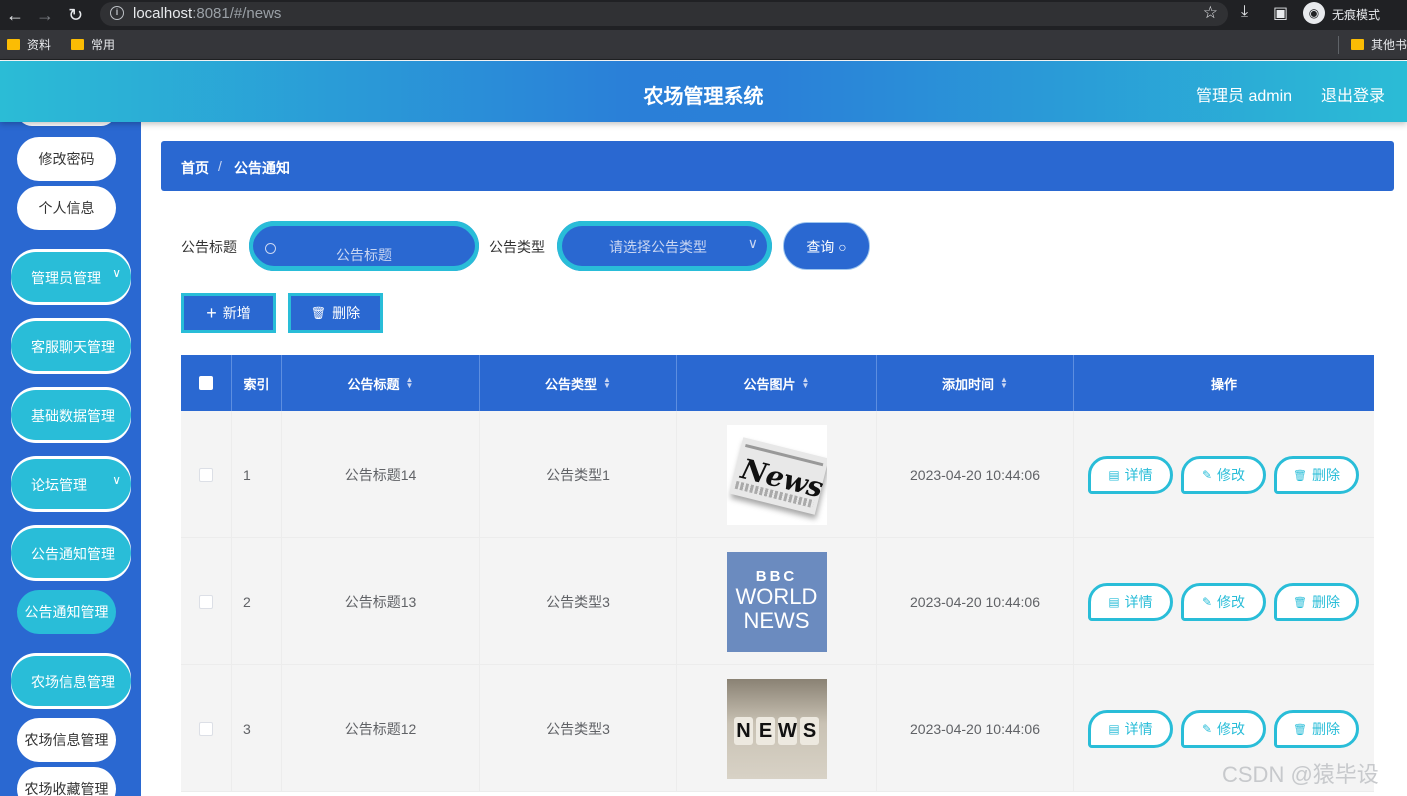  I want to click on reload-icon: ↻, so click(75, 15).